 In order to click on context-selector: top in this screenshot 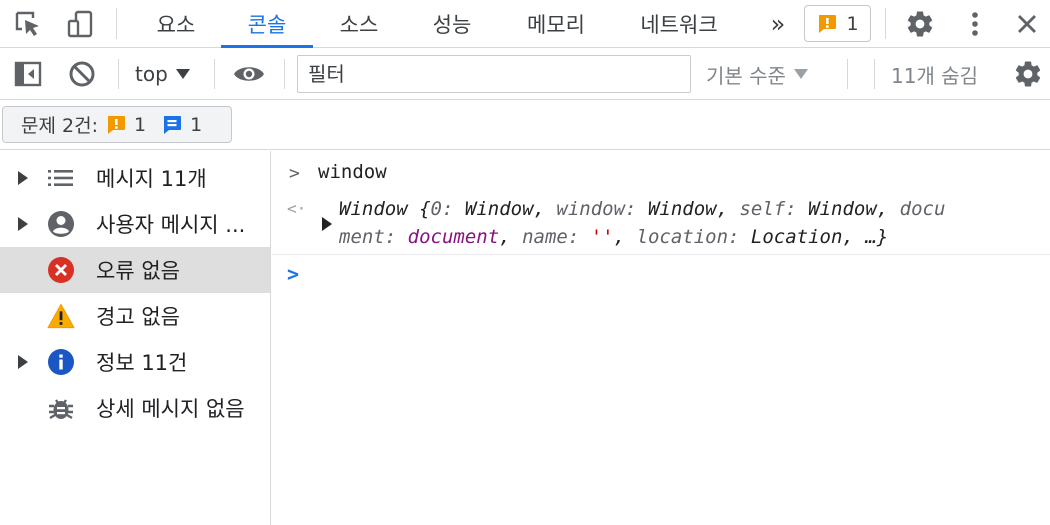, I will do `click(162, 74)`.